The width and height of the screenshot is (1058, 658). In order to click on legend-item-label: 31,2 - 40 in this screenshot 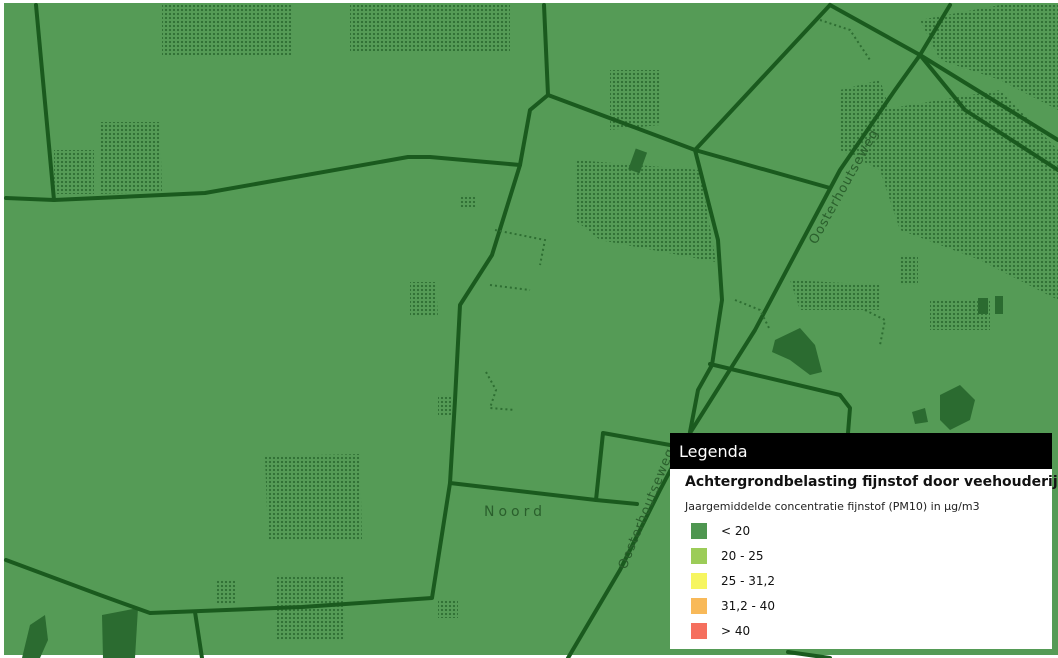, I will do `click(748, 605)`.